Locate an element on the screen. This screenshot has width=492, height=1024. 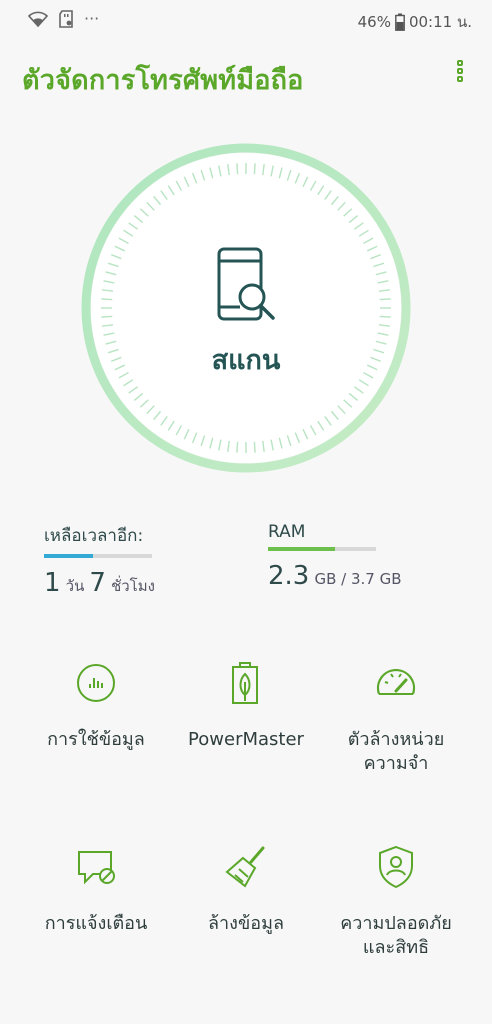
ram-total-value: GB / 3.7 GB is located at coordinates (358, 579).